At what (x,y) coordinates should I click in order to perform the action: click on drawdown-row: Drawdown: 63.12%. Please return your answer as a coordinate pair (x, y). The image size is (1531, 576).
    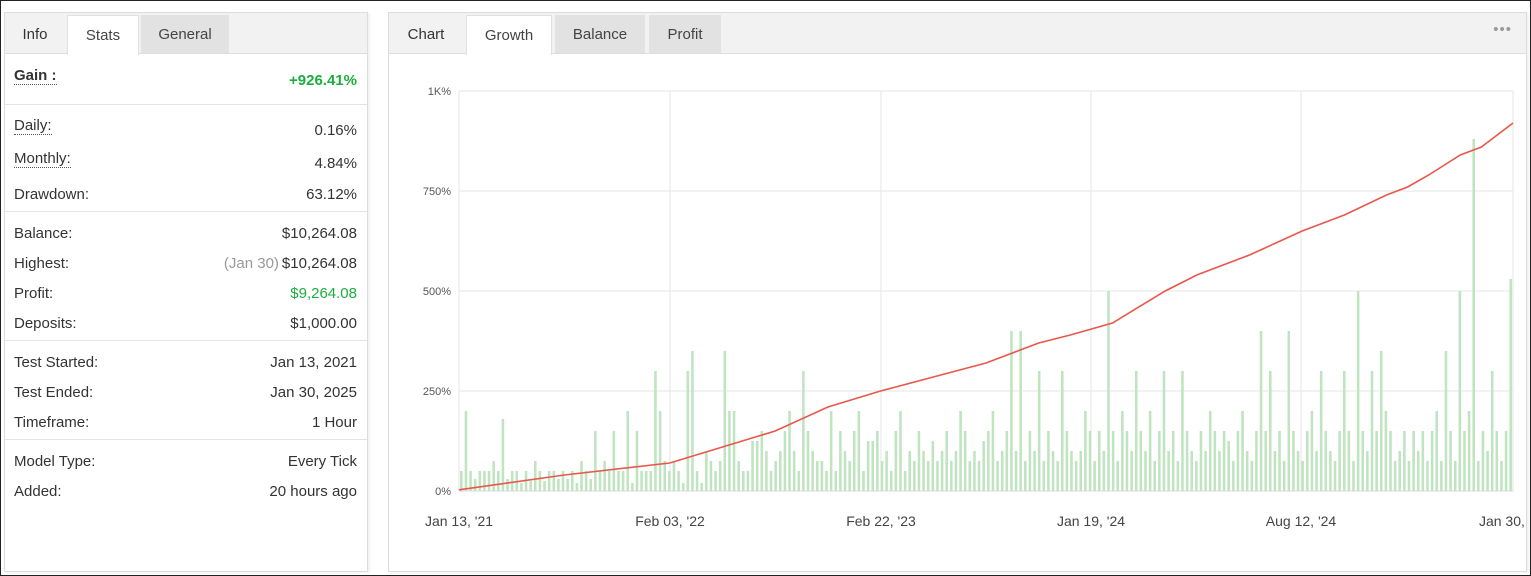
    Looking at the image, I should click on (186, 195).